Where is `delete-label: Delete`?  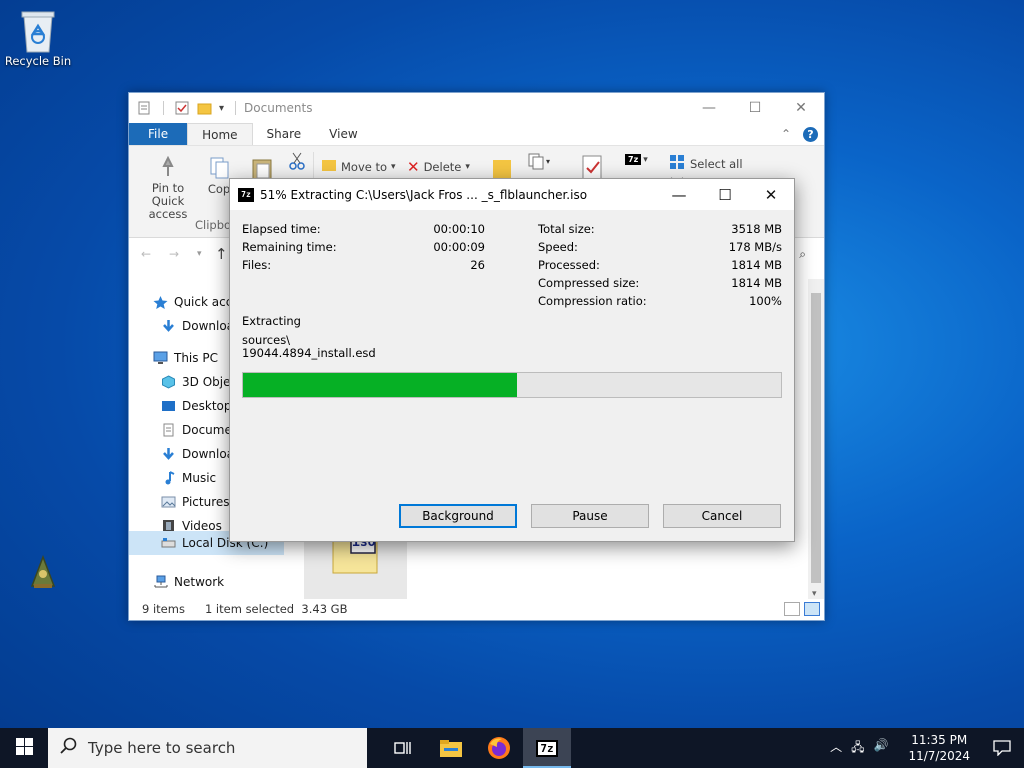
delete-label: Delete is located at coordinates (442, 167).